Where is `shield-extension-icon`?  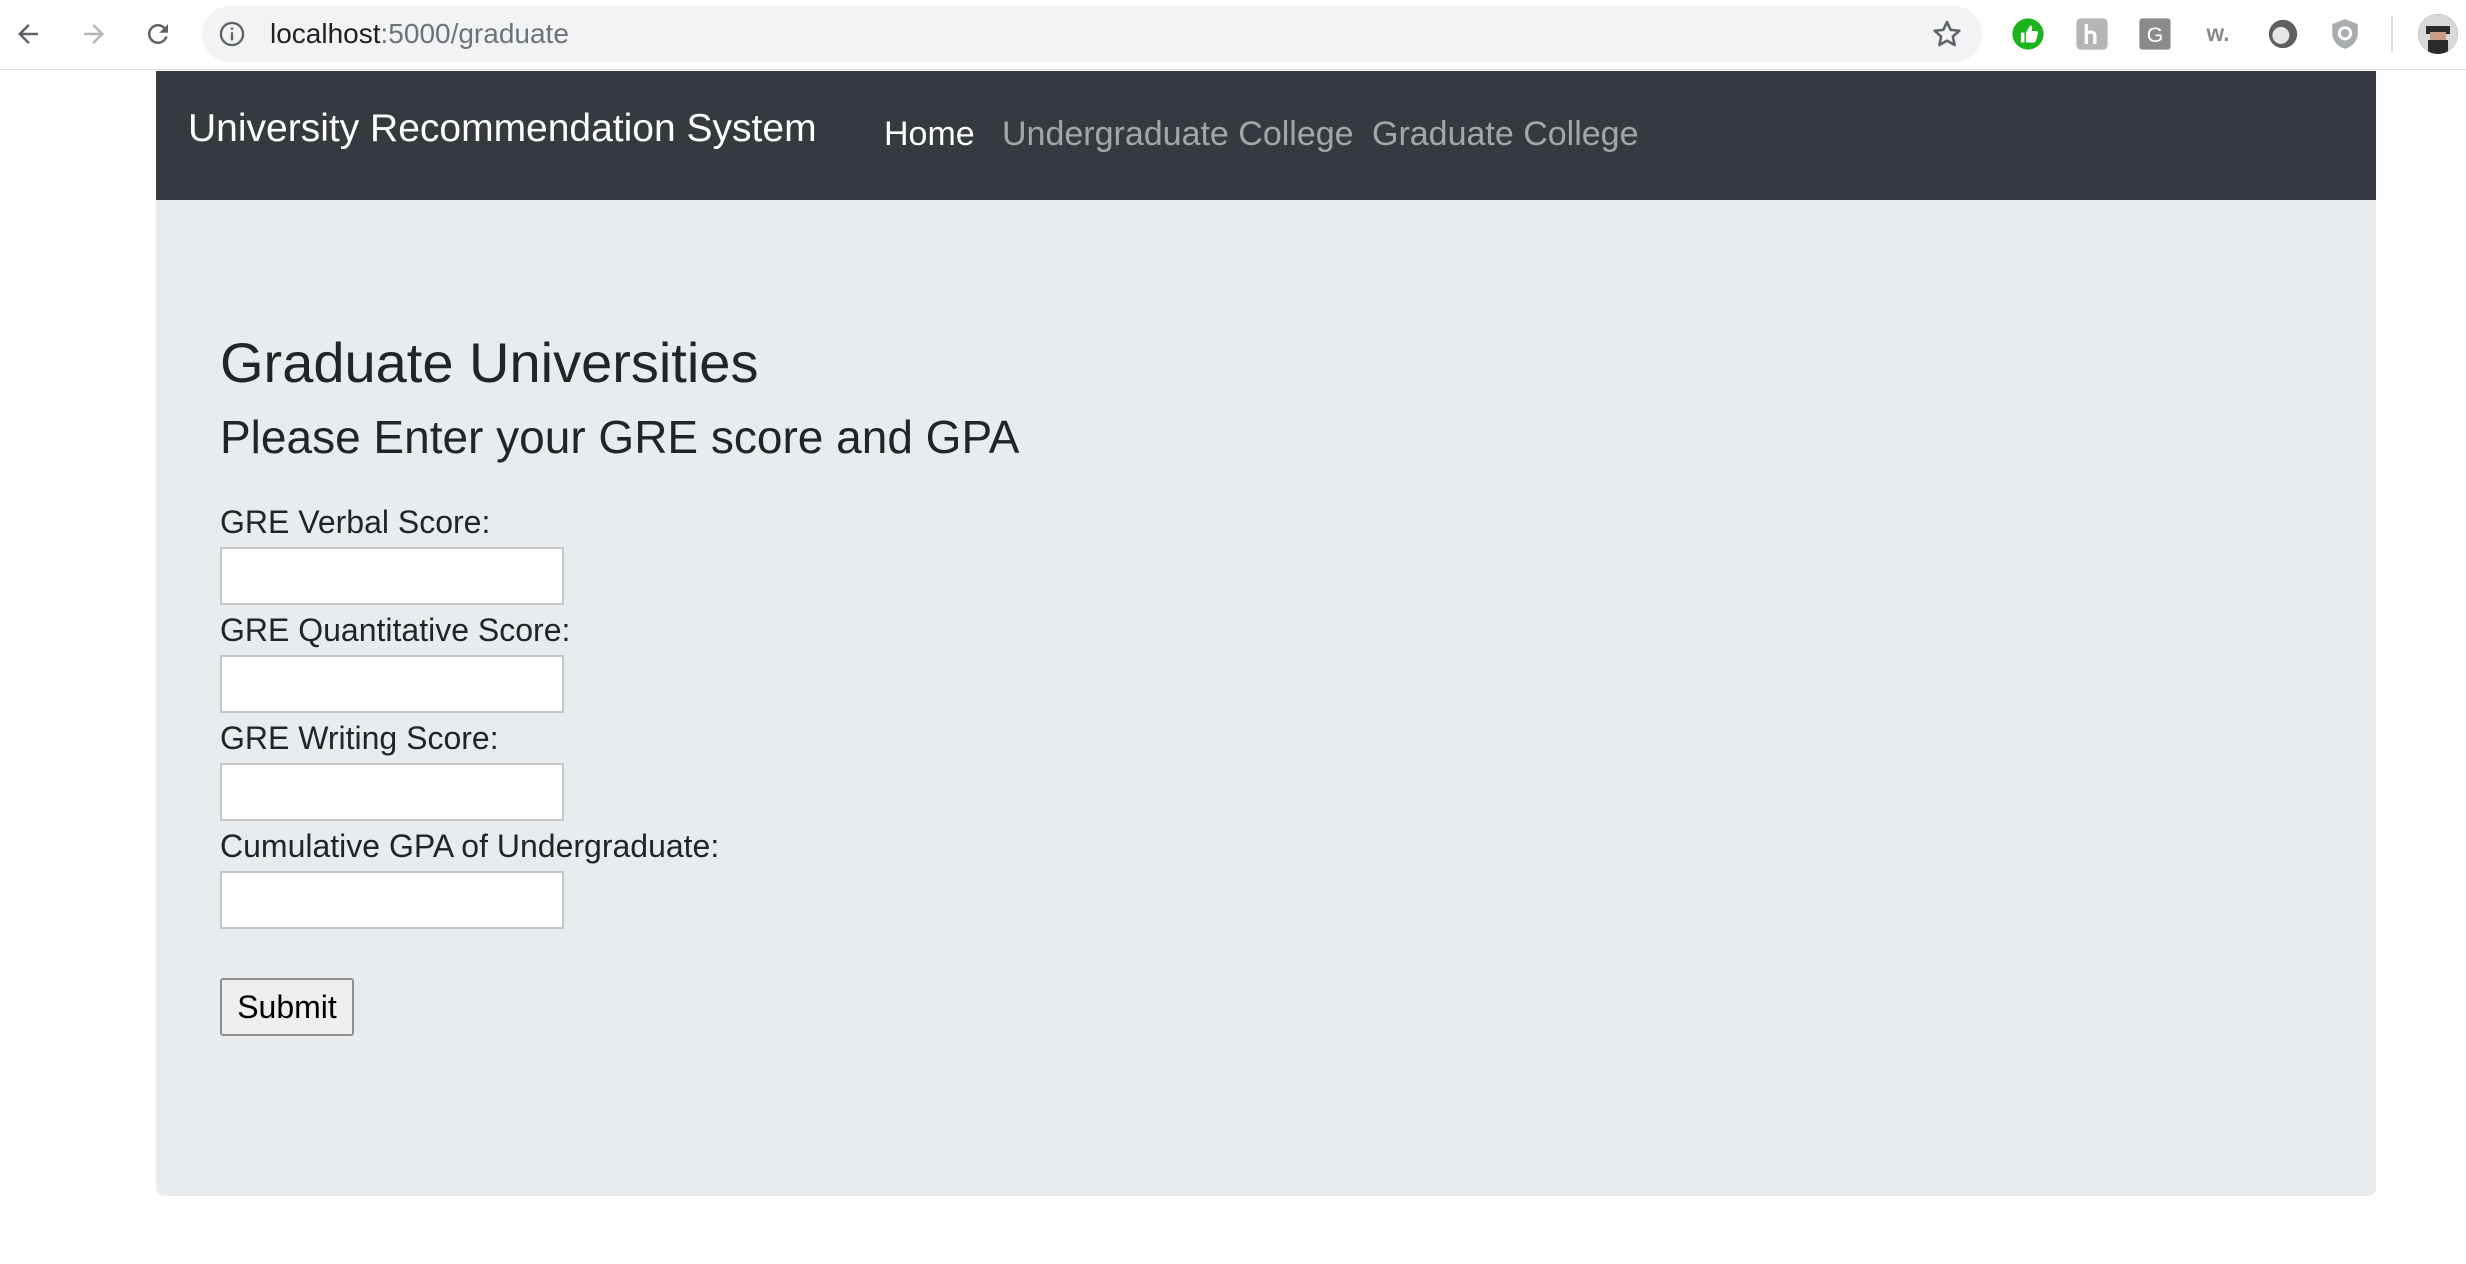 shield-extension-icon is located at coordinates (2345, 34).